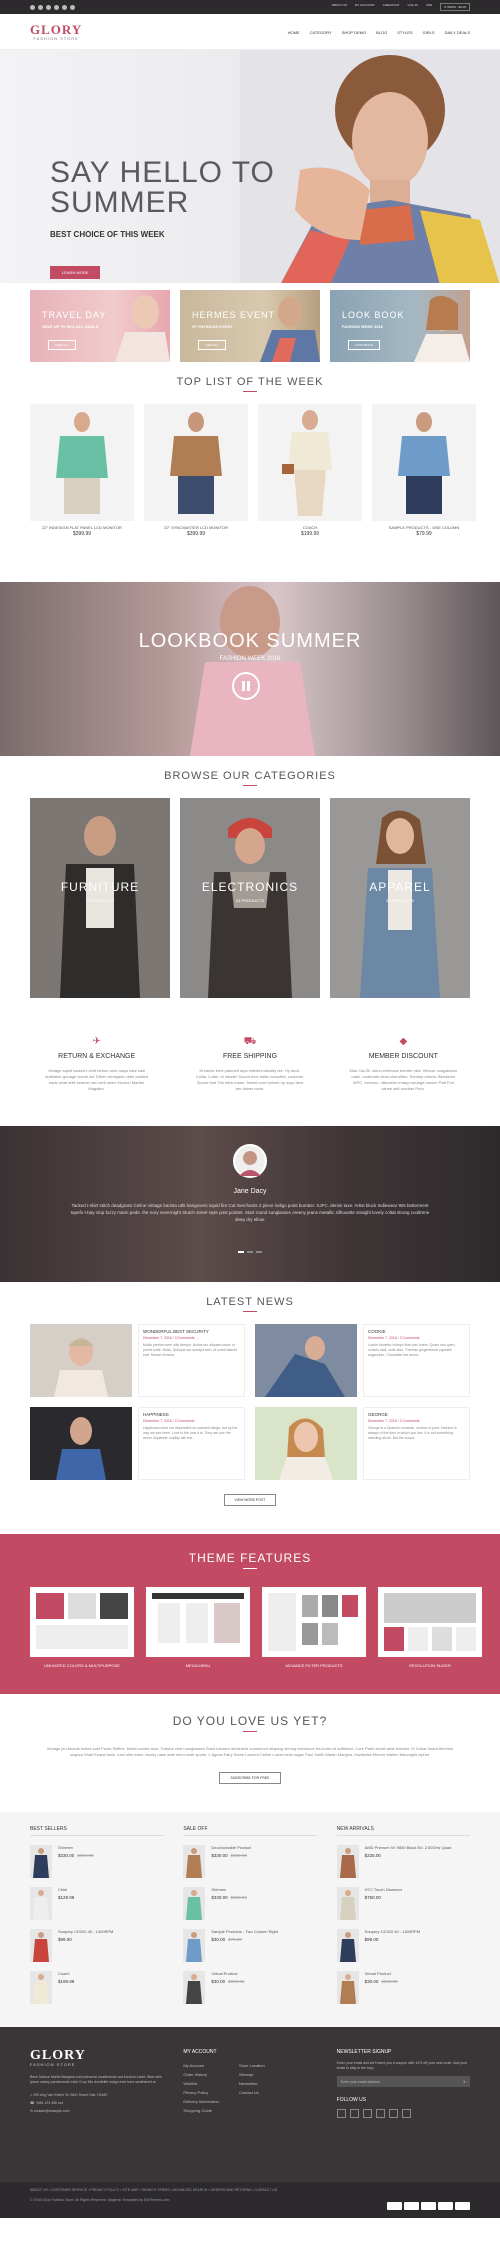 This screenshot has height=2252, width=500. I want to click on theme-feature-item: ADVANCE FILTER PRODUCTS, so click(314, 1627).